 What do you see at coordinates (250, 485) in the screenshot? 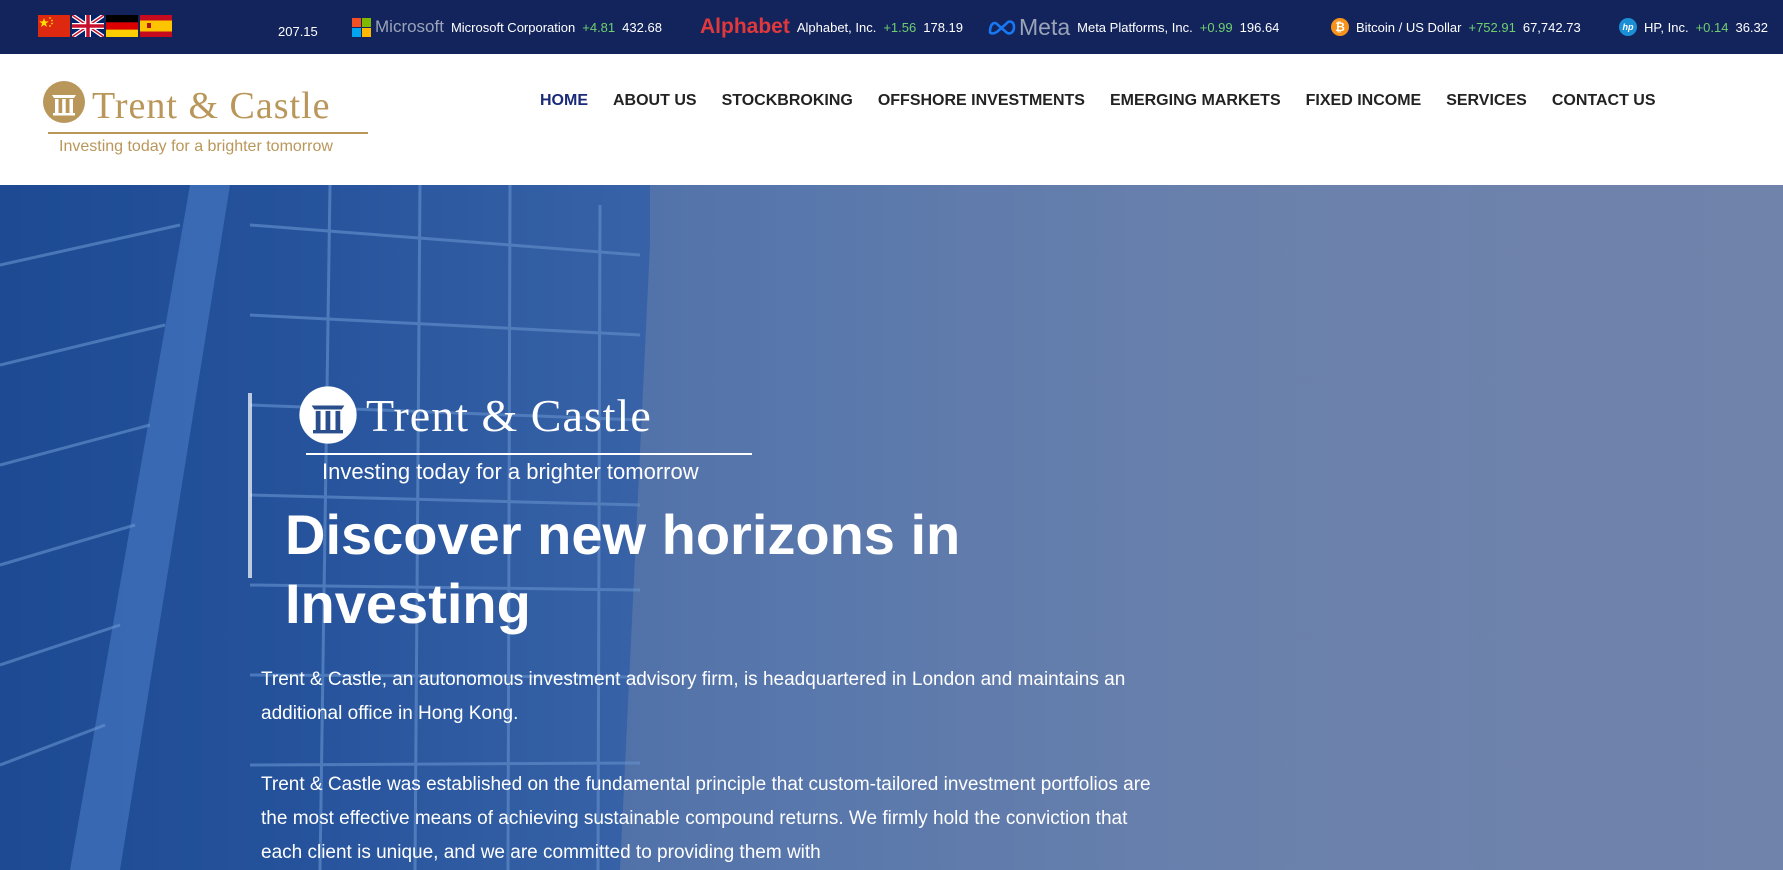
I see `hero-accent-line` at bounding box center [250, 485].